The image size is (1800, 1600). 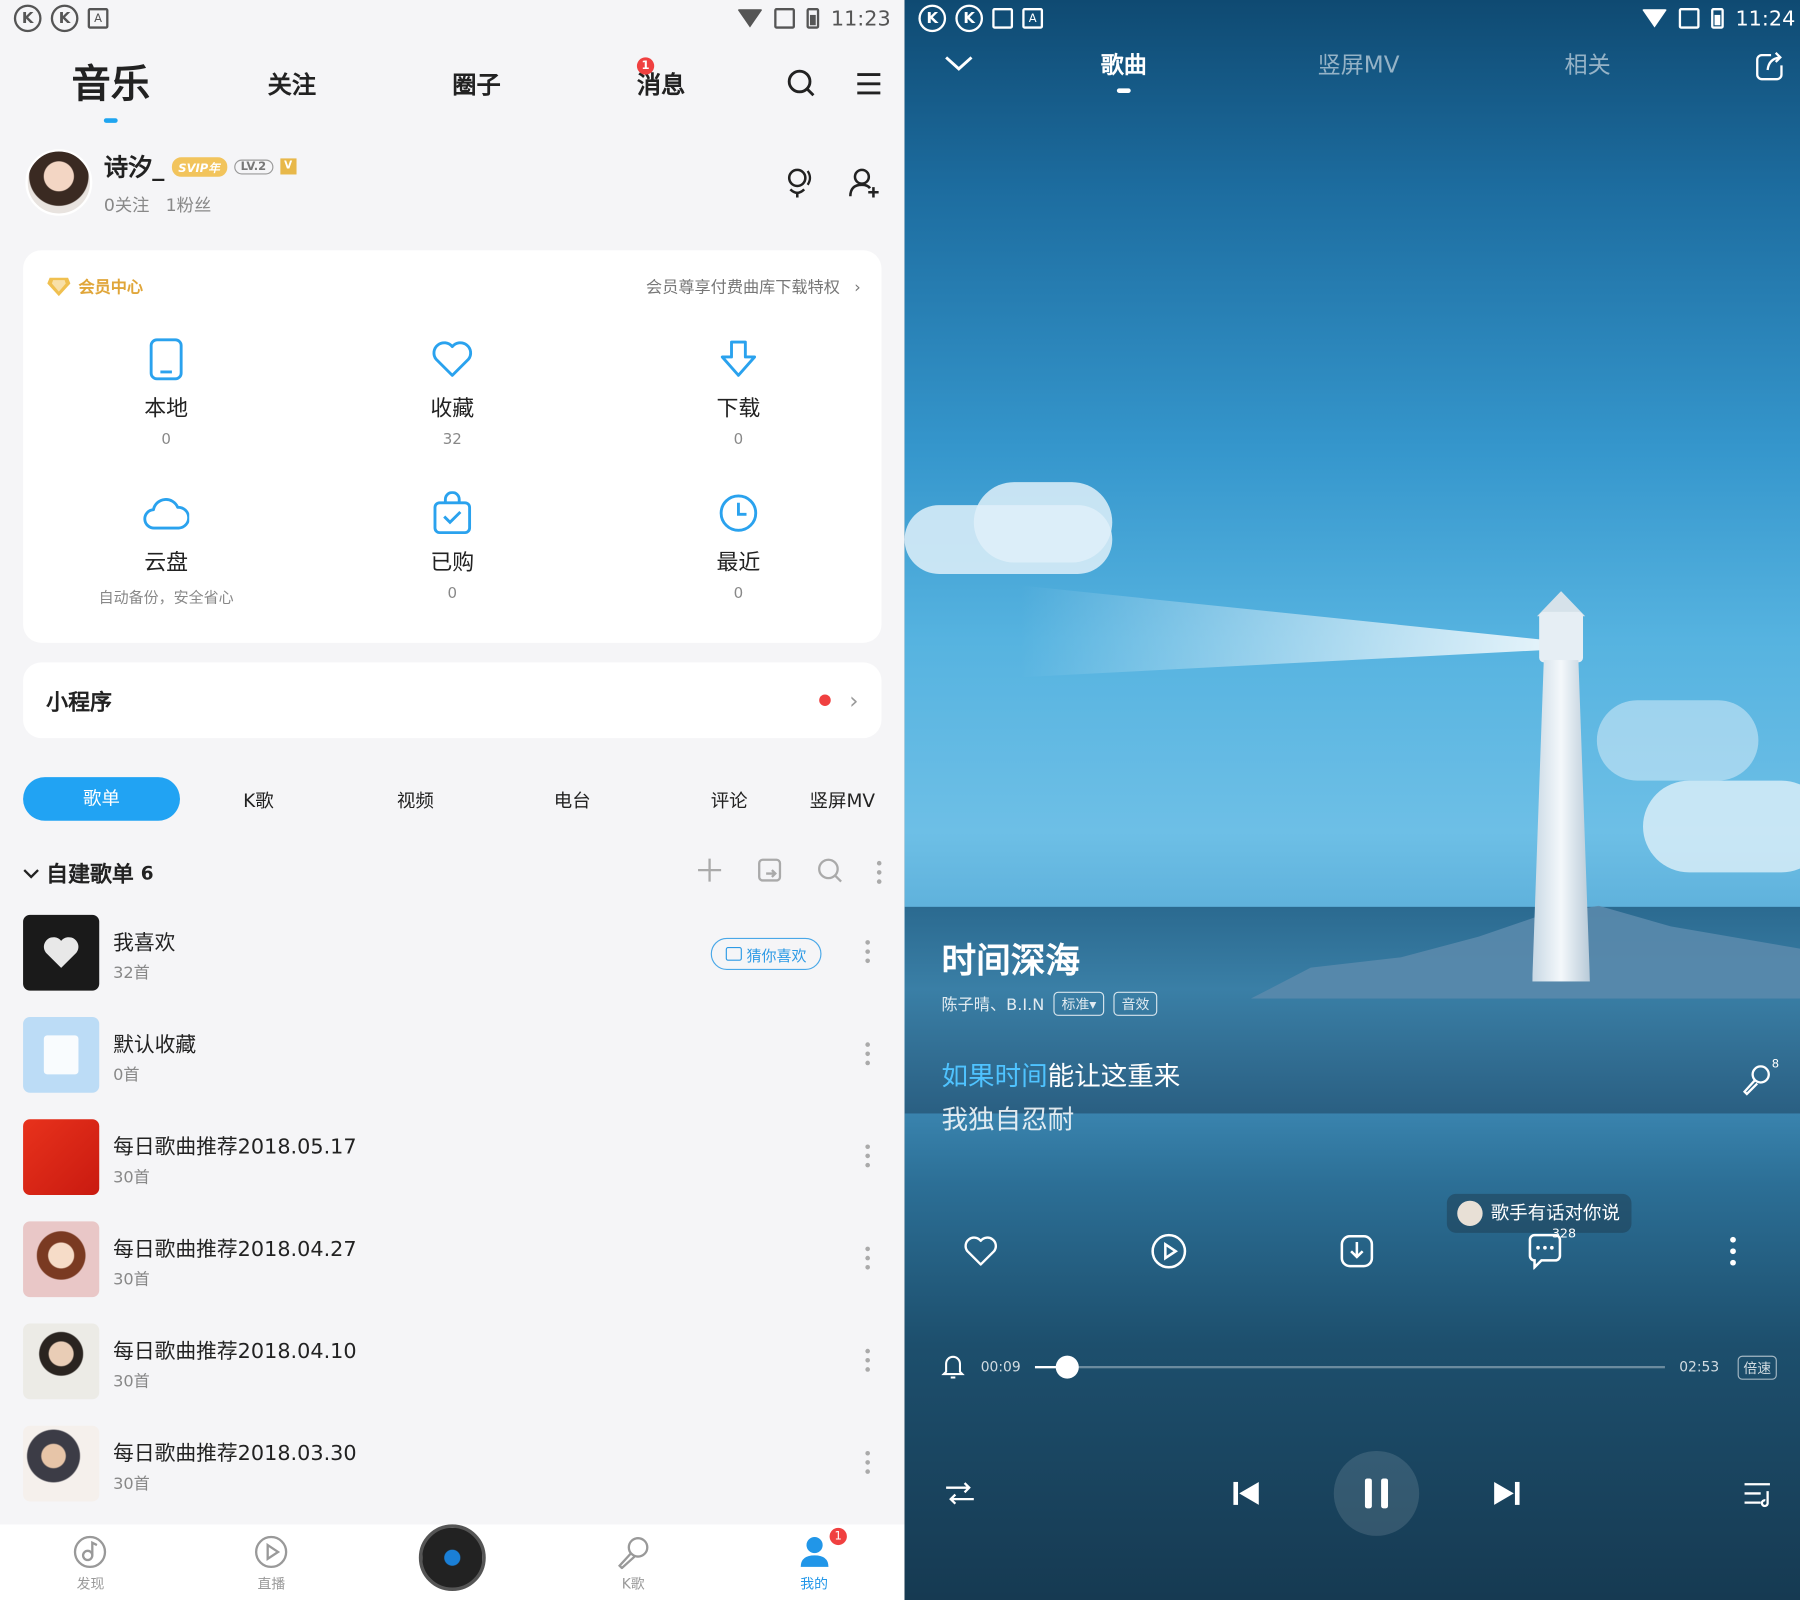 I want to click on shortcut-count: 32, so click(x=452, y=440).